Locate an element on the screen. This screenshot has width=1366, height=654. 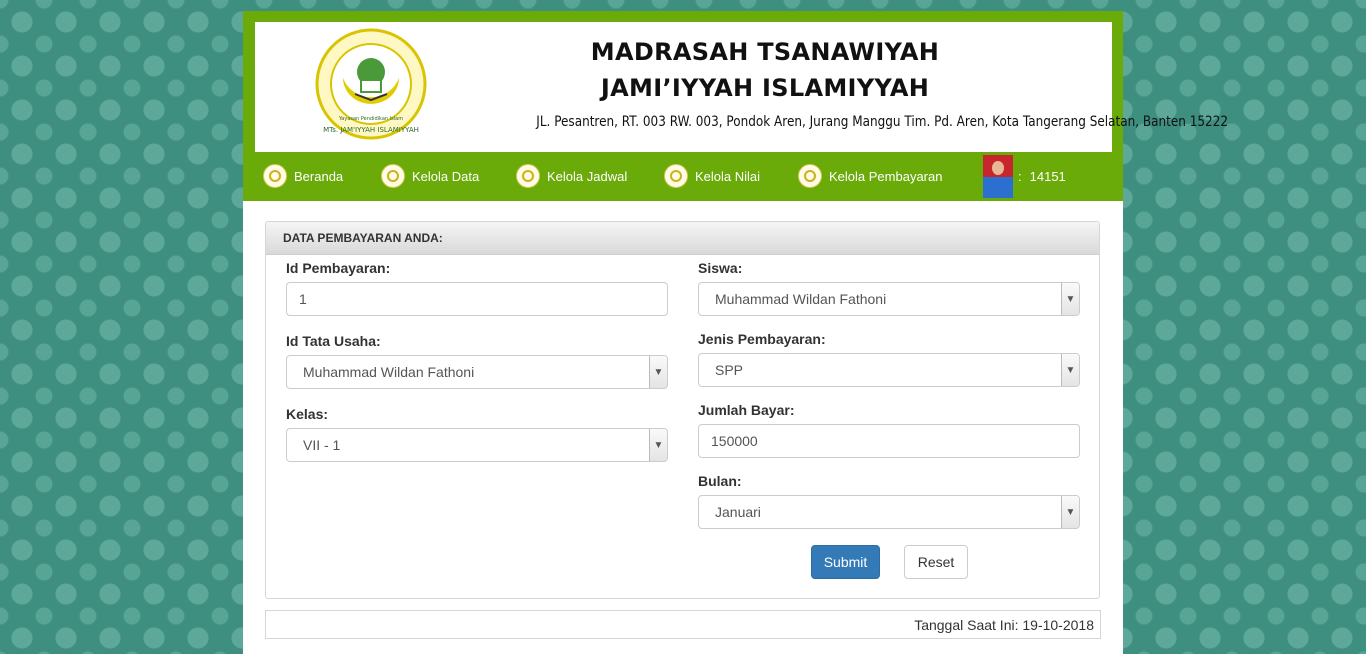
date-footer: Tanggal Saat Ini: 19-10-2018 is located at coordinates (683, 624).